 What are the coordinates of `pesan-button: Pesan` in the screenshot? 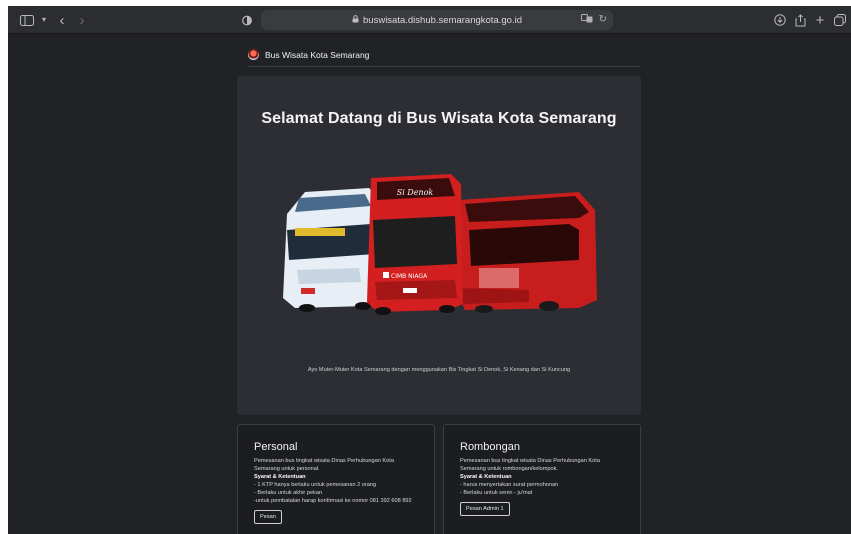 It's located at (268, 517).